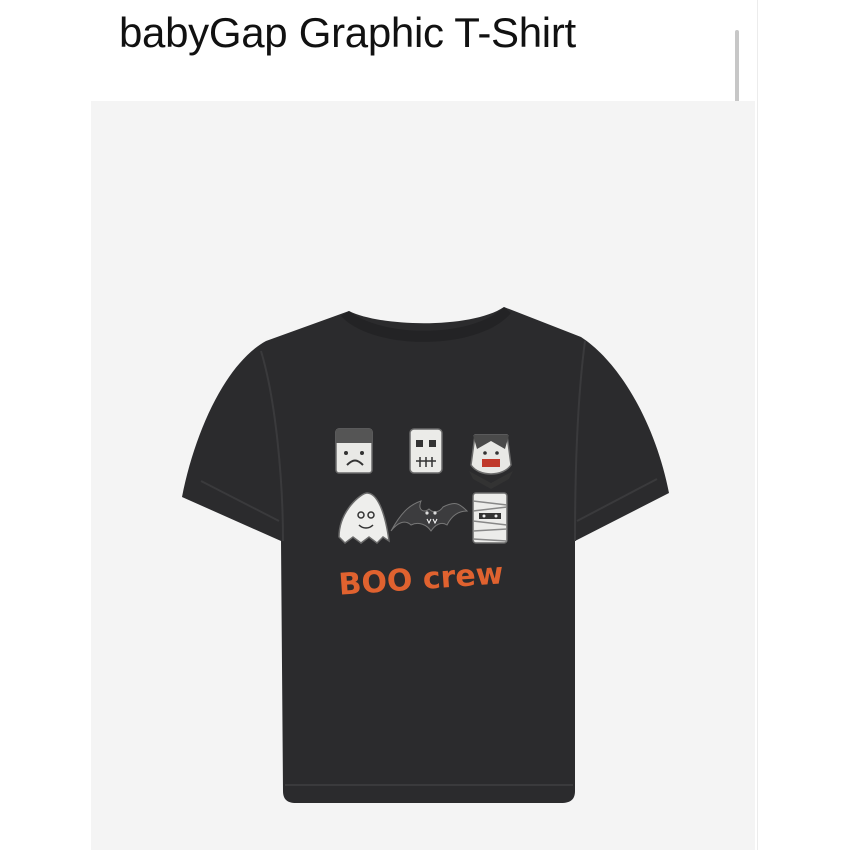 The image size is (850, 850). Describe the element at coordinates (757, 425) in the screenshot. I see `page-divider` at that location.